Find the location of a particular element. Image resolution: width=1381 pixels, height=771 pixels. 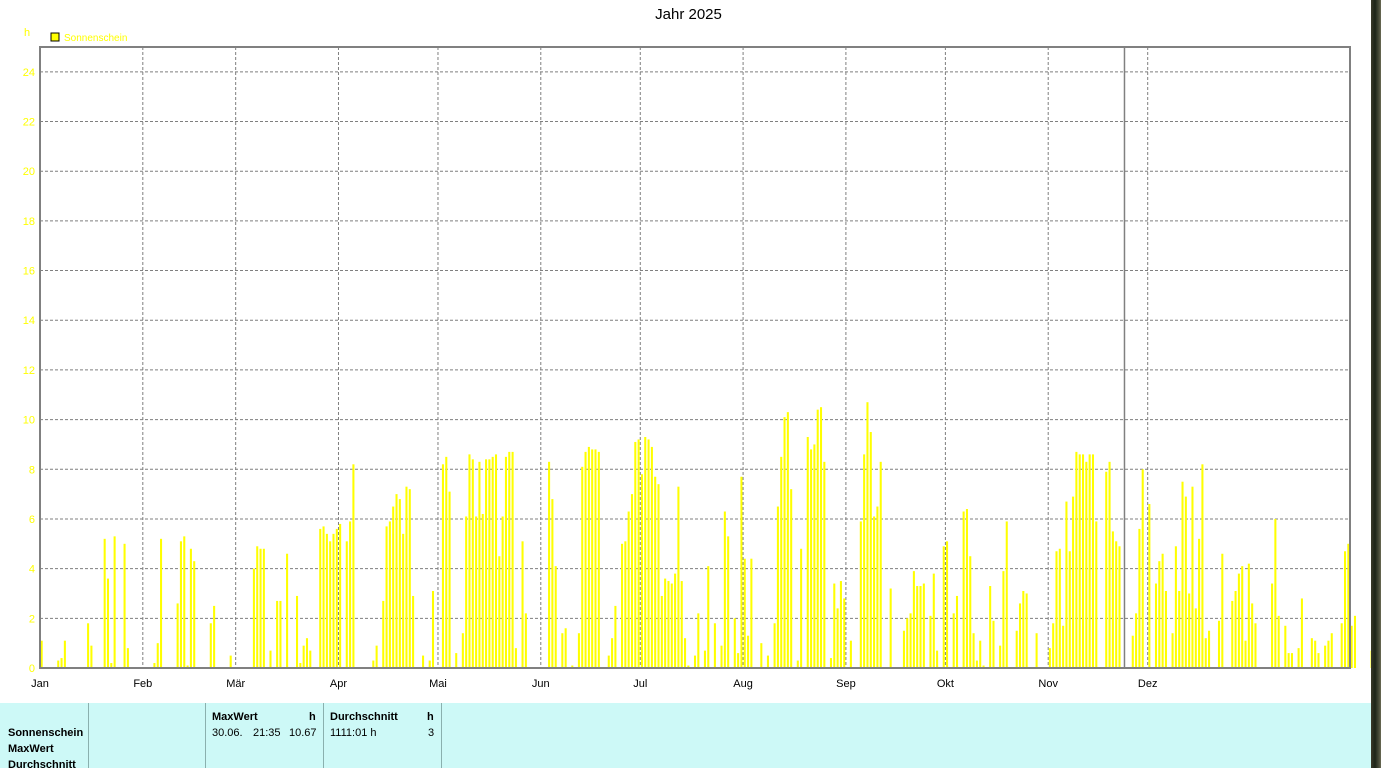

max-header: MaxWert is located at coordinates (235, 717).